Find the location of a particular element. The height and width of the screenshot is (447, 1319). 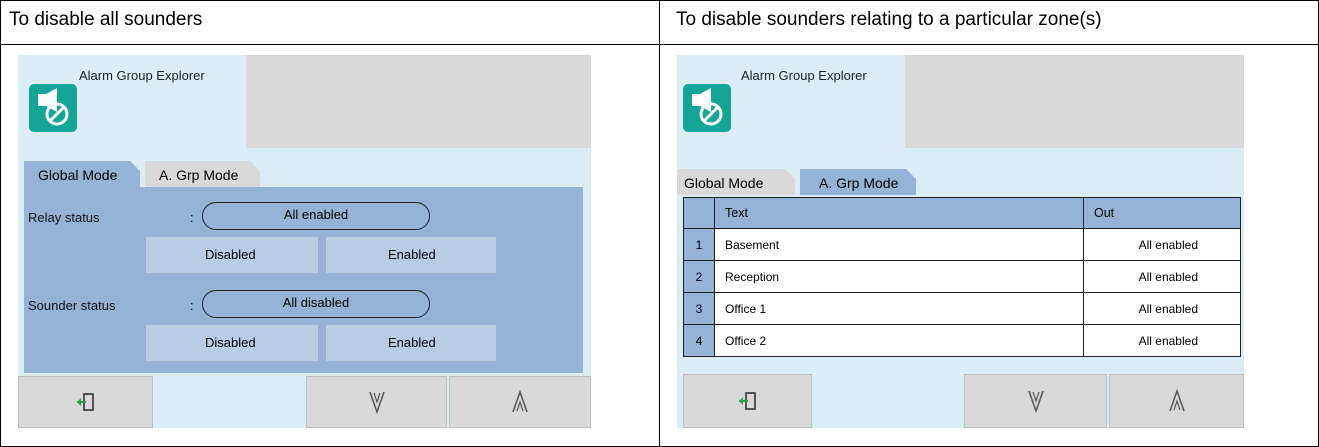

sounder-colon: : is located at coordinates (192, 305).